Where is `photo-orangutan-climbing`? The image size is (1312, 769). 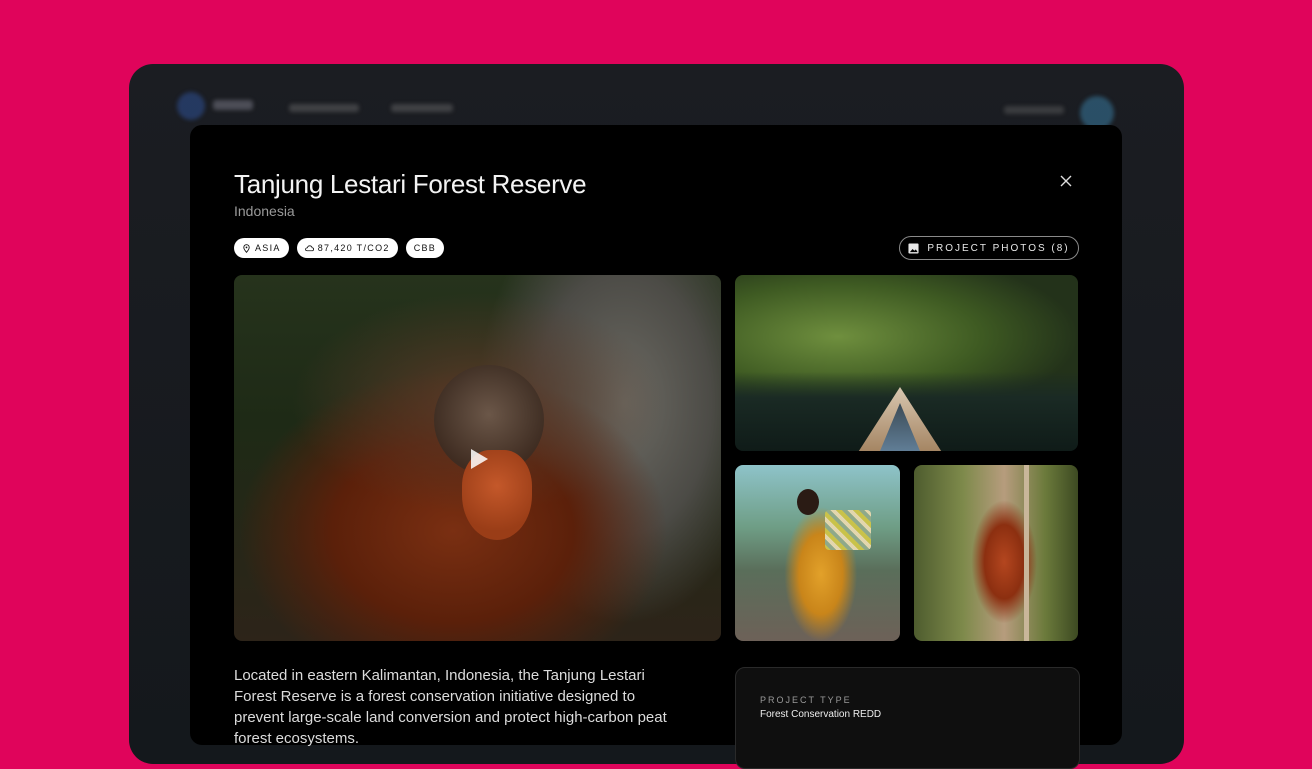 photo-orangutan-climbing is located at coordinates (996, 553).